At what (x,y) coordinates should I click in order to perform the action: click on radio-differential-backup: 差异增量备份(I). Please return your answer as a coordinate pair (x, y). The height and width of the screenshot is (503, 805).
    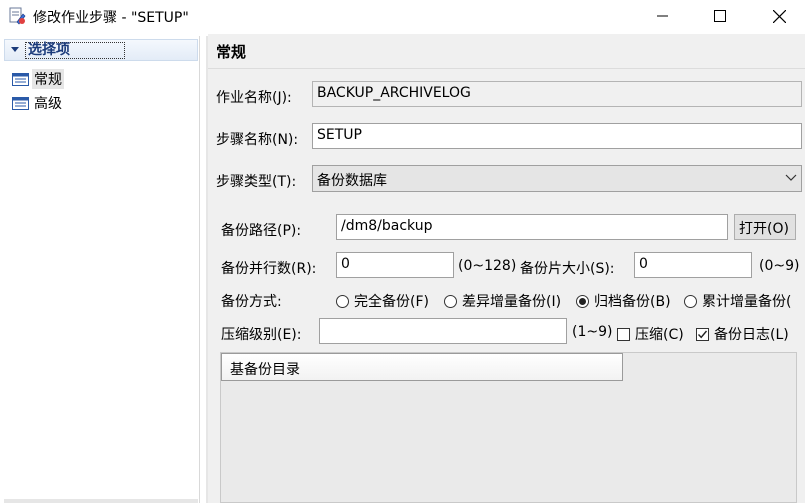
    Looking at the image, I should click on (502, 301).